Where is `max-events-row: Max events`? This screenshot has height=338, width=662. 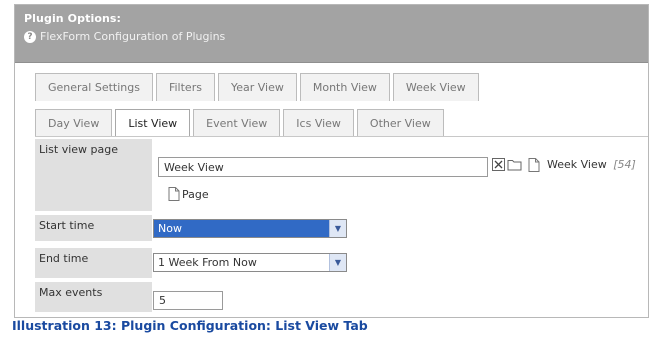
max-events-row: Max events is located at coordinates (341, 297).